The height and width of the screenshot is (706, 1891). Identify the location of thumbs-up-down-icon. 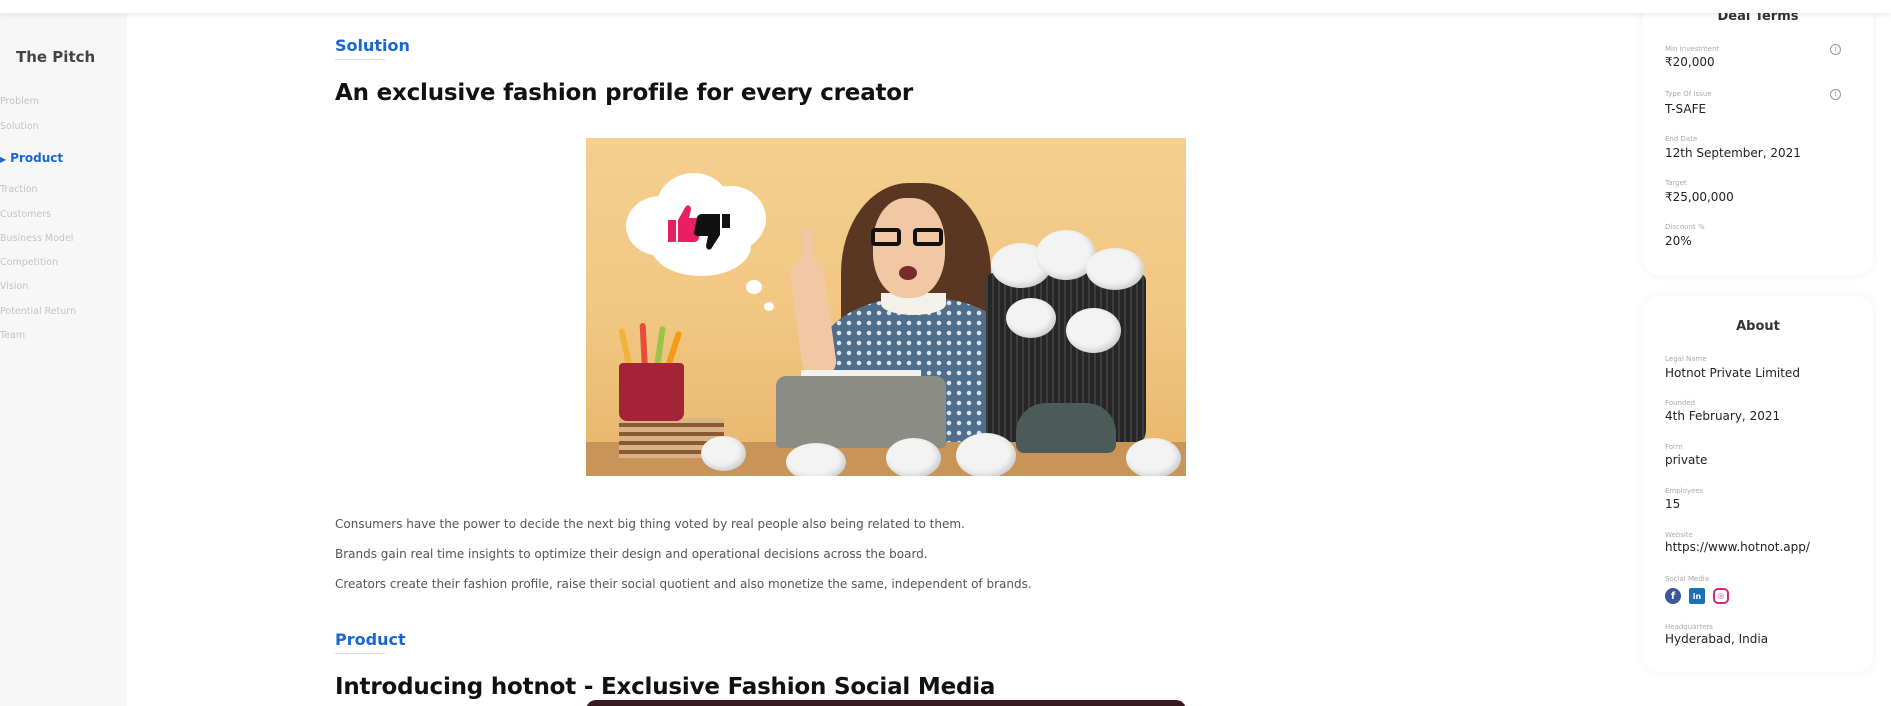
(699, 227).